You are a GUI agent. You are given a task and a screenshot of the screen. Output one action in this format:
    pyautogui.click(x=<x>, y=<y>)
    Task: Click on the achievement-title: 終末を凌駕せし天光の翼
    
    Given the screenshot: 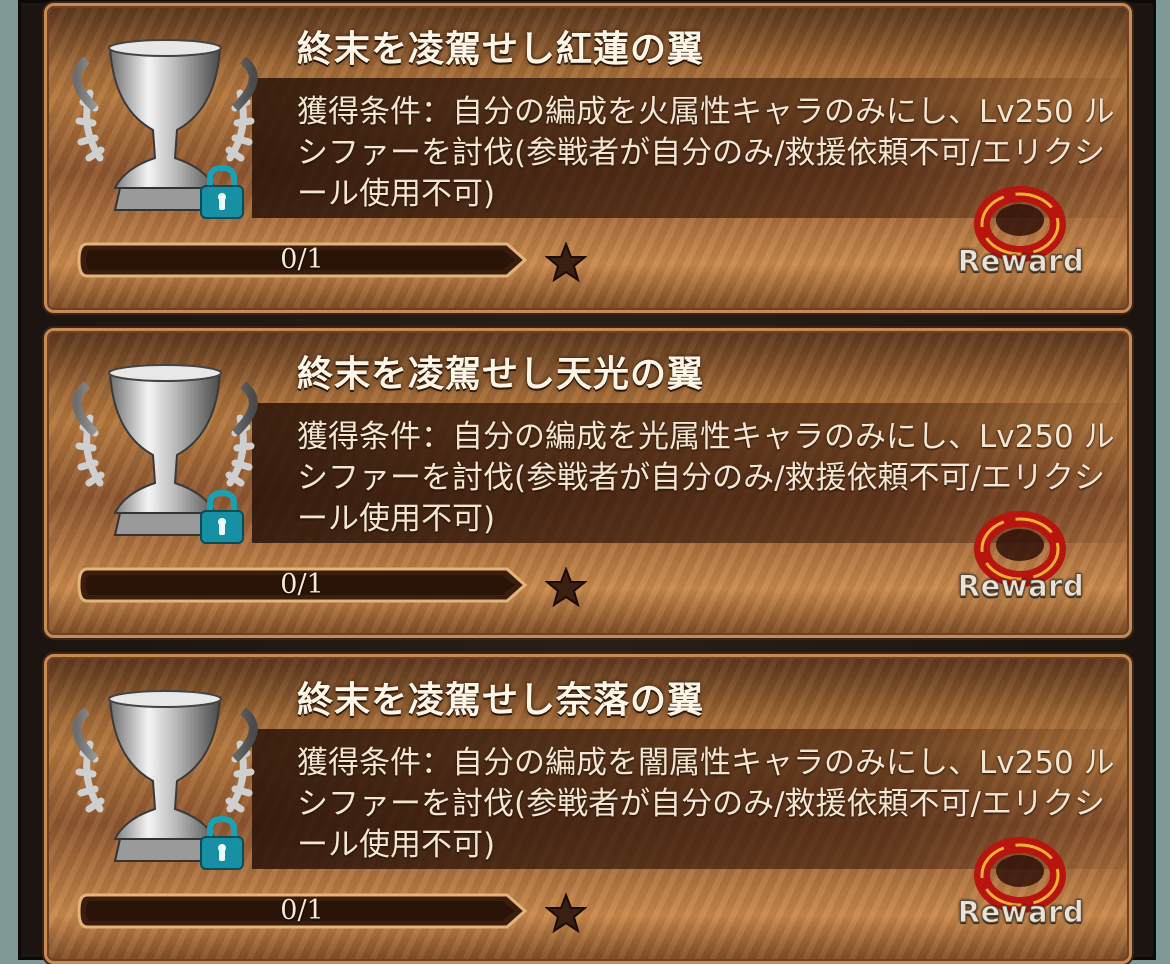 What is the action you would take?
    pyautogui.click(x=501, y=374)
    